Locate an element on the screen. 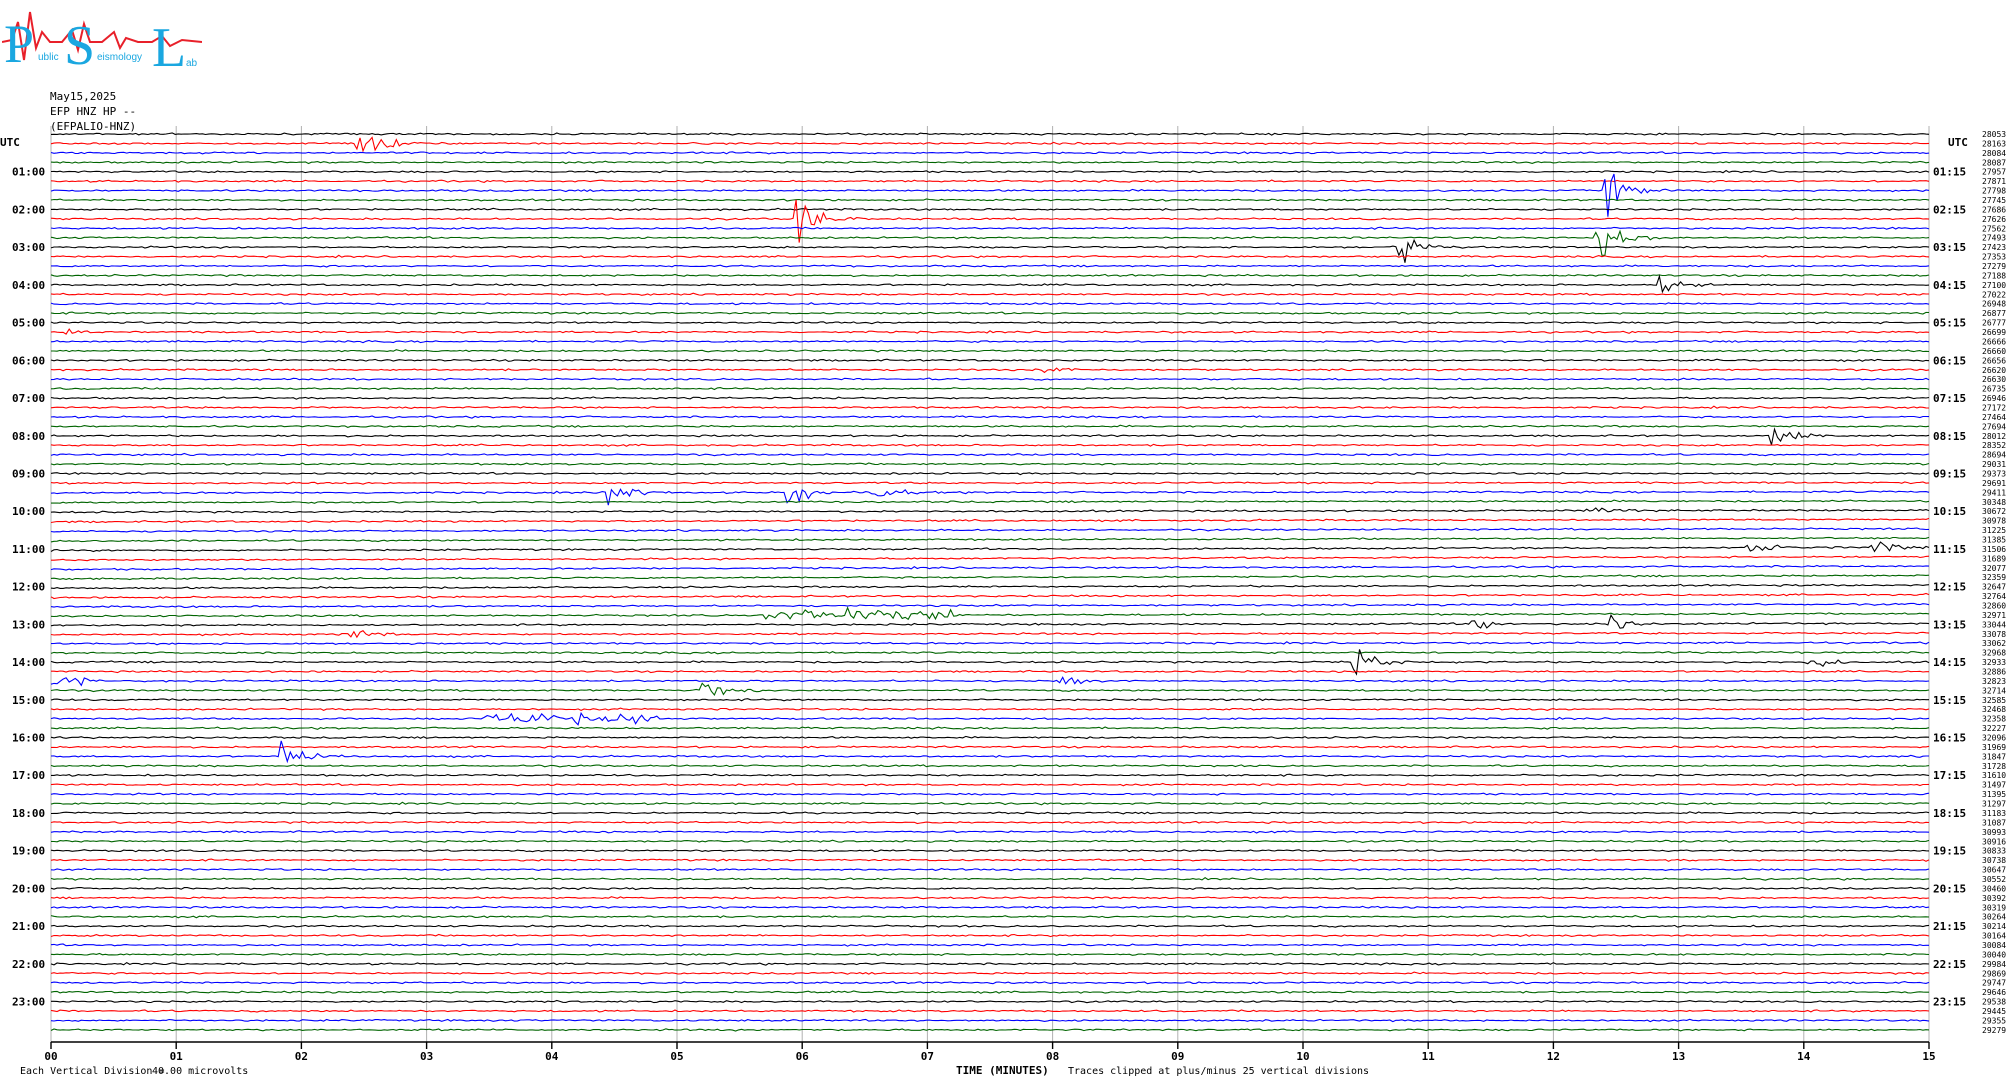 The width and height of the screenshot is (2010, 1080). trace-value-label: 29747 is located at coordinates (1994, 983).